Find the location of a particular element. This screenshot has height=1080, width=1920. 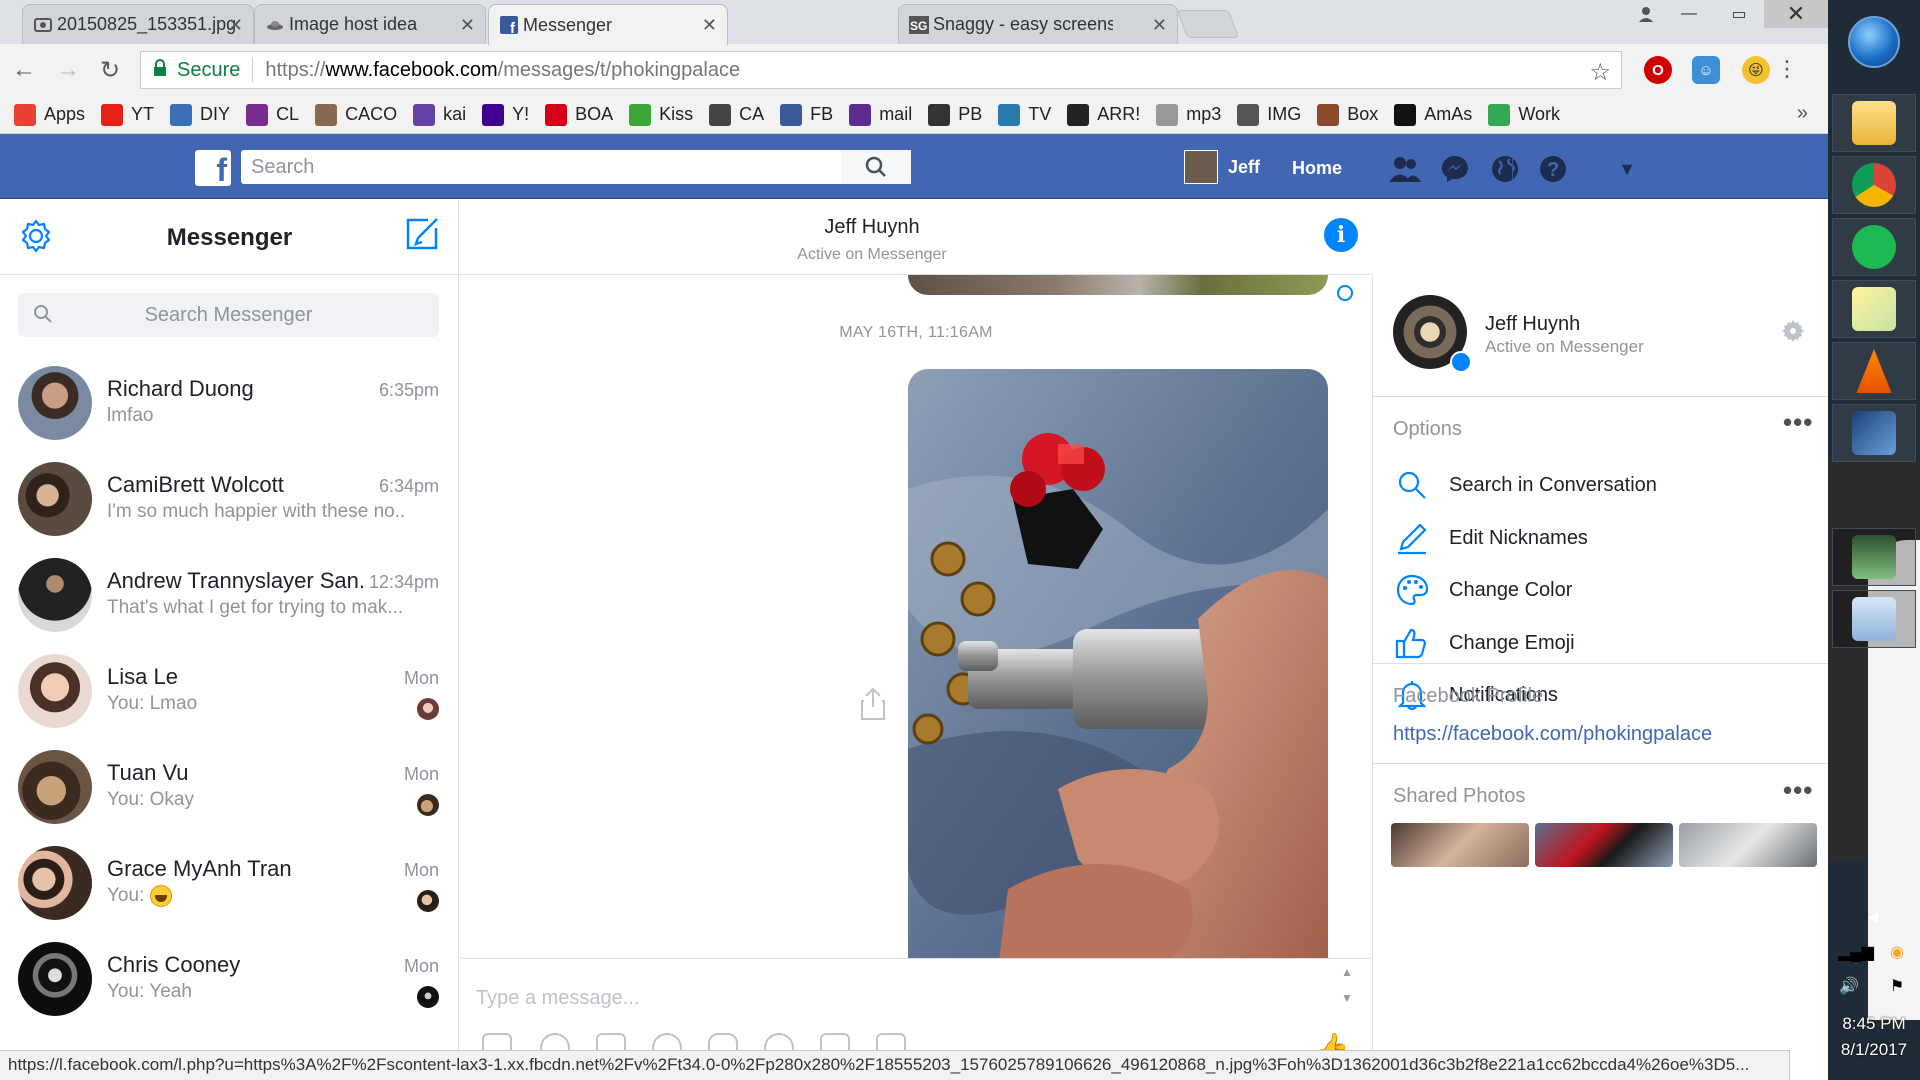

emoji-extension-icon: 😜 is located at coordinates (1756, 70).